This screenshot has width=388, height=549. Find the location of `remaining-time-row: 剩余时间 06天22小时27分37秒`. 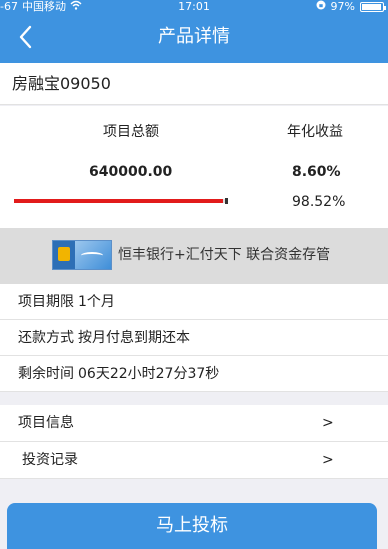

remaining-time-row: 剩余时间 06天22小时27分37秒 is located at coordinates (194, 374).